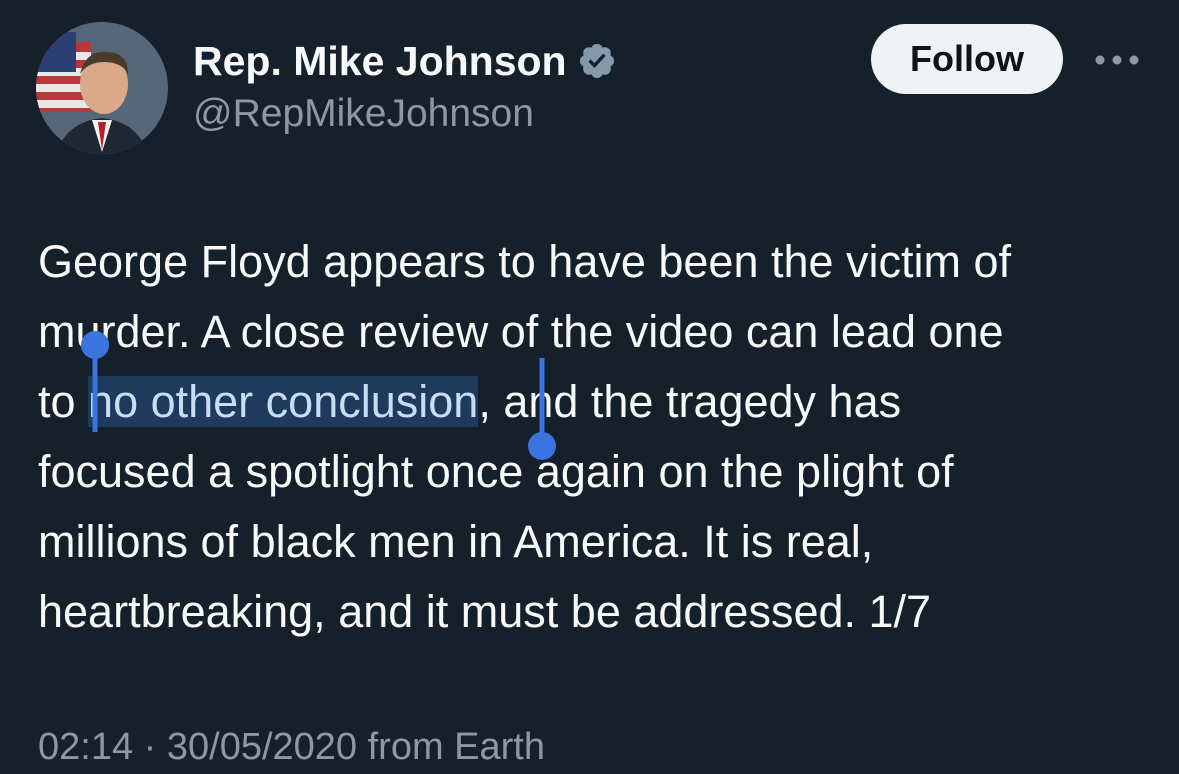  What do you see at coordinates (283, 401) in the screenshot?
I see `selected-text: no other conclusion` at bounding box center [283, 401].